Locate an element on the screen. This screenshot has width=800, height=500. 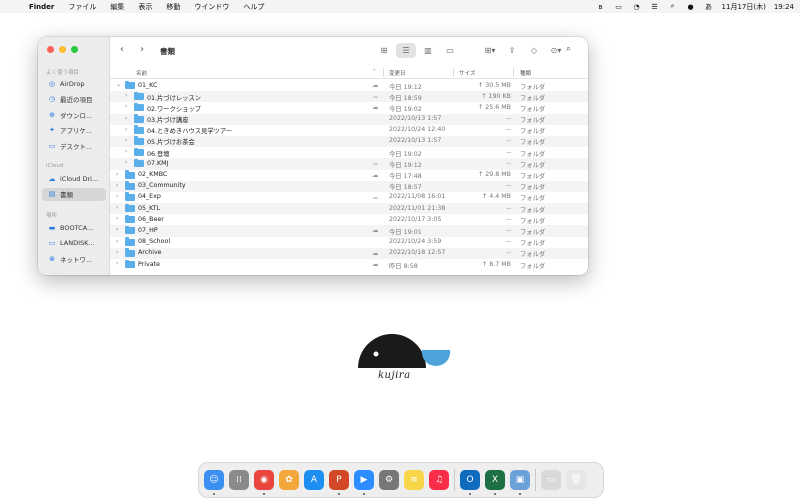
dock-outlook-icon: O is located at coordinates (470, 482).